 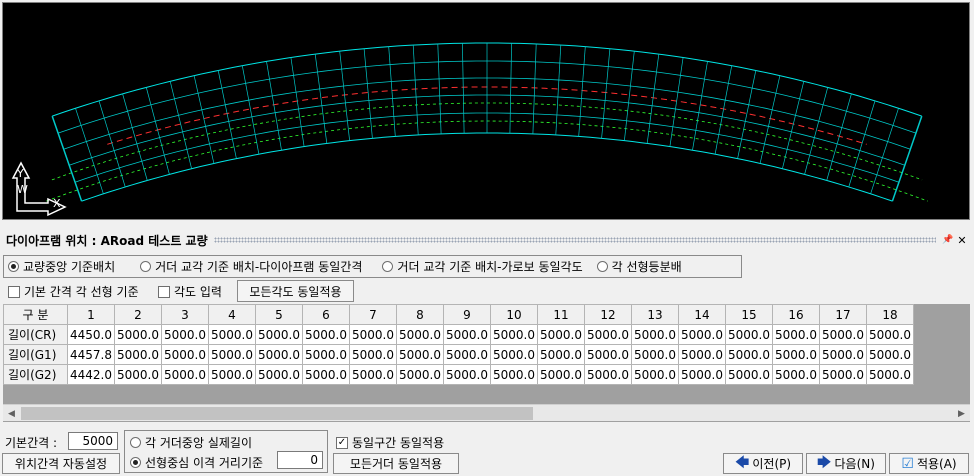 What do you see at coordinates (91, 374) in the screenshot?
I see `length-cell: 4442.0` at bounding box center [91, 374].